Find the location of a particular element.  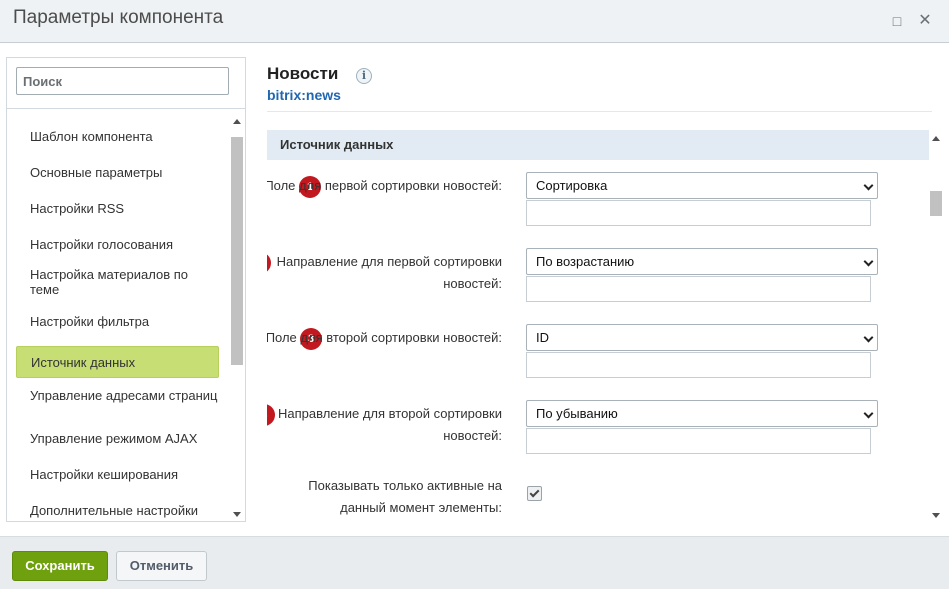

sidebar-item-additional: Дополнительные настройки is located at coordinates (117, 510).